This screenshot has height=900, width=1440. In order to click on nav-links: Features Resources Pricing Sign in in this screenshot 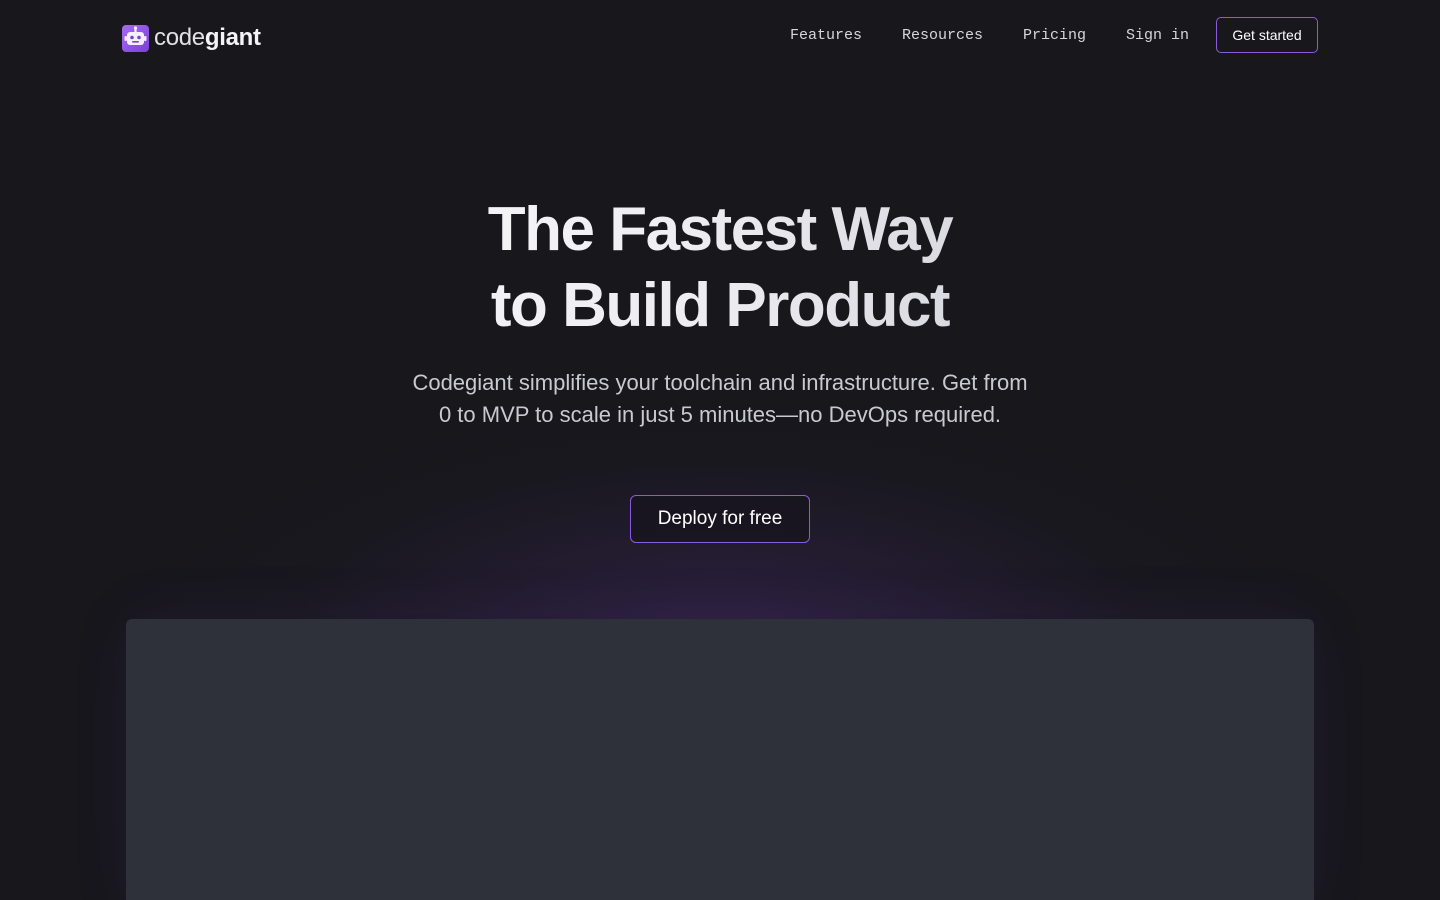, I will do `click(1009, 36)`.